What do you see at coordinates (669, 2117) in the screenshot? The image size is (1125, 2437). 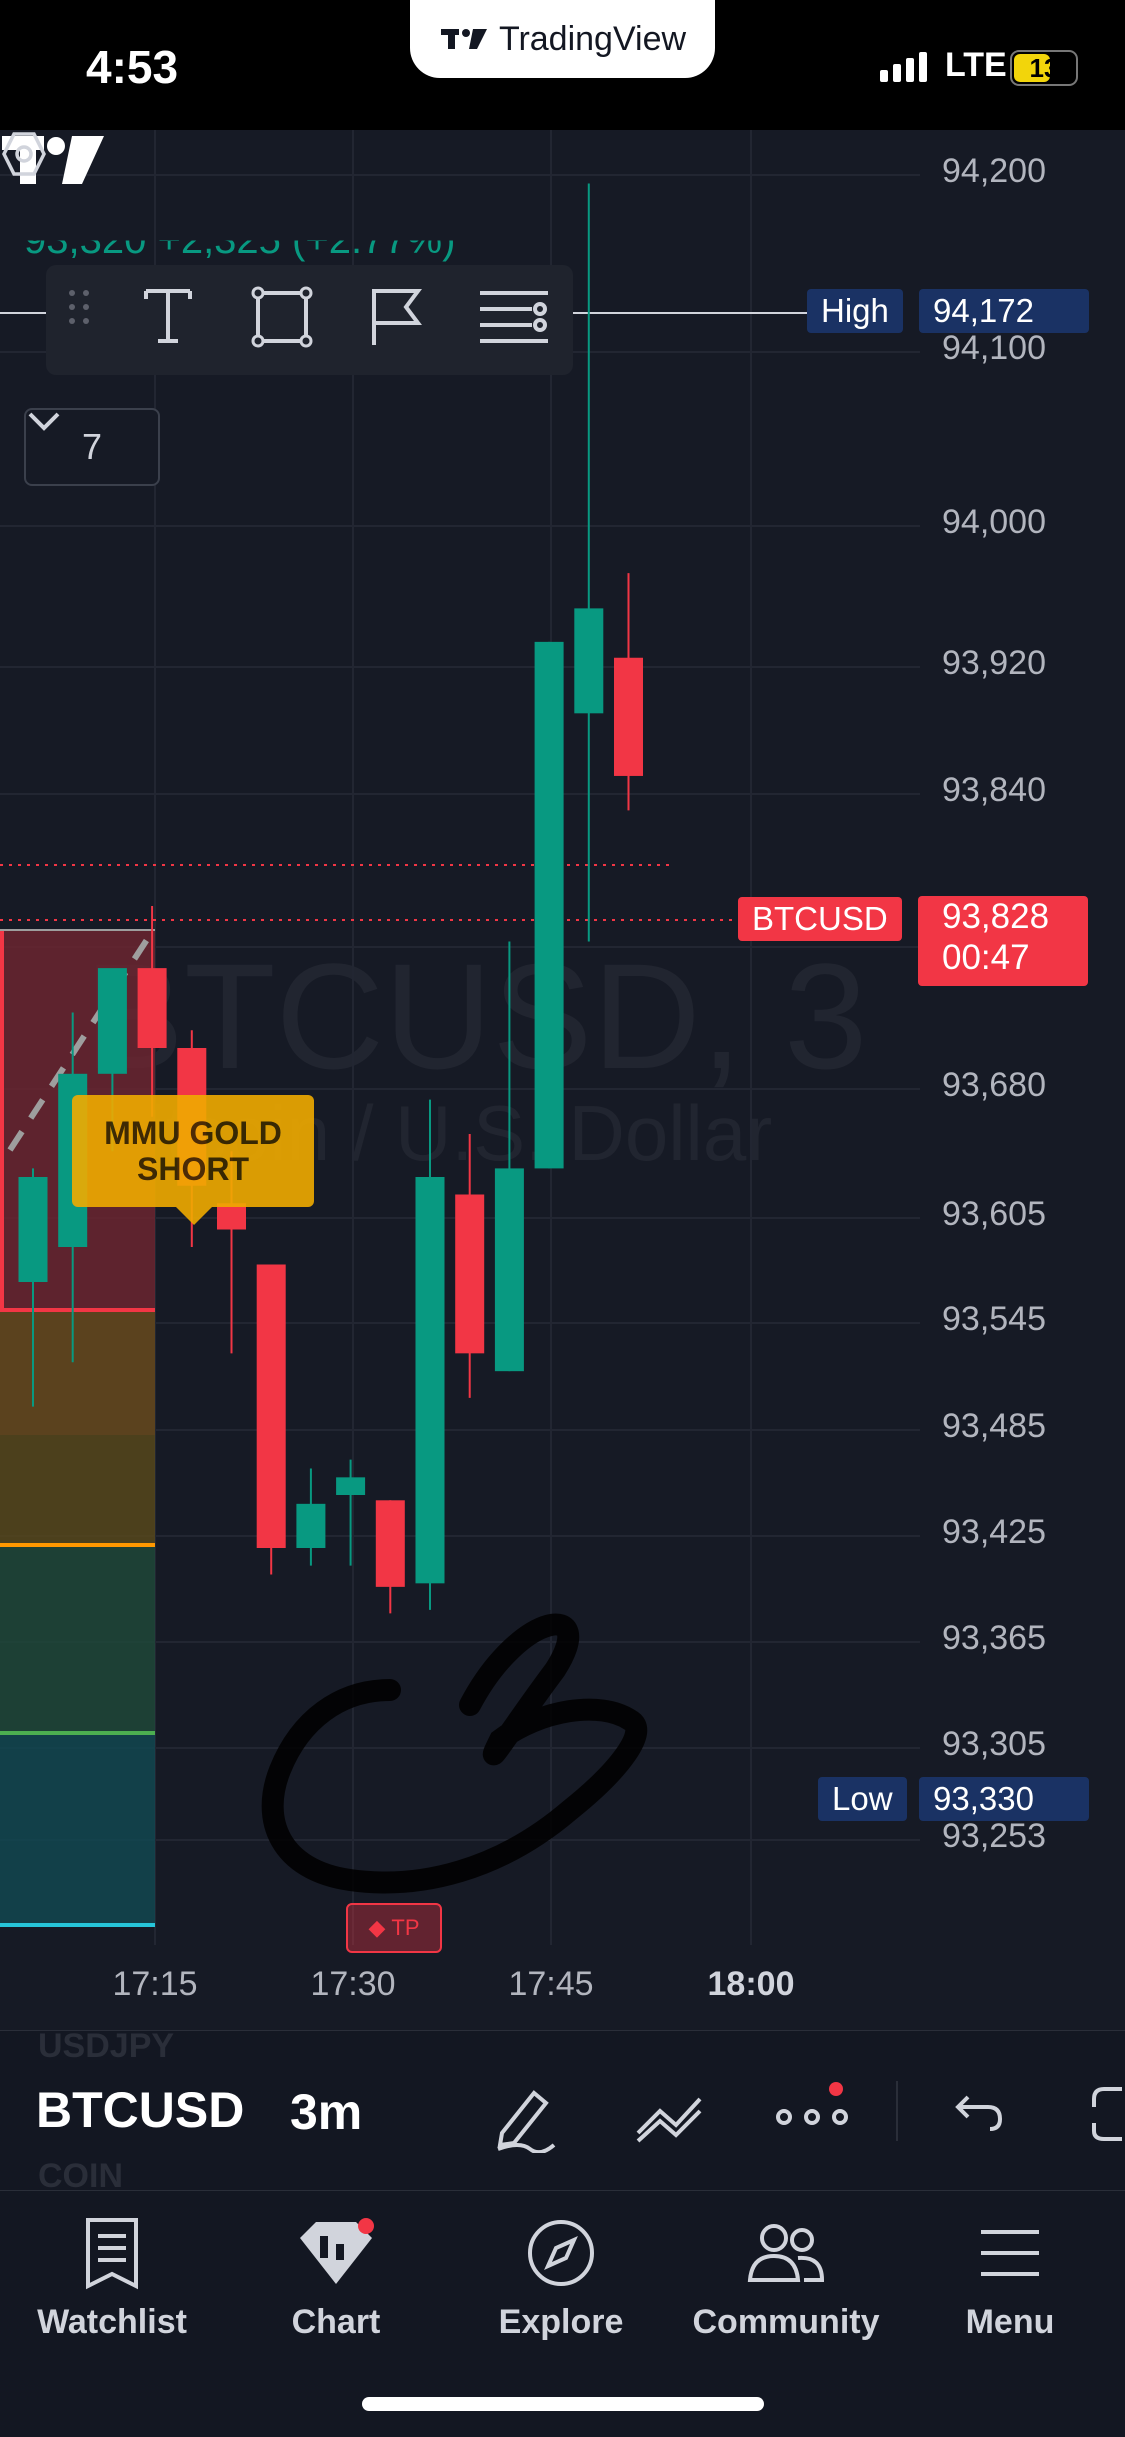 I see `trend-tools-icon` at bounding box center [669, 2117].